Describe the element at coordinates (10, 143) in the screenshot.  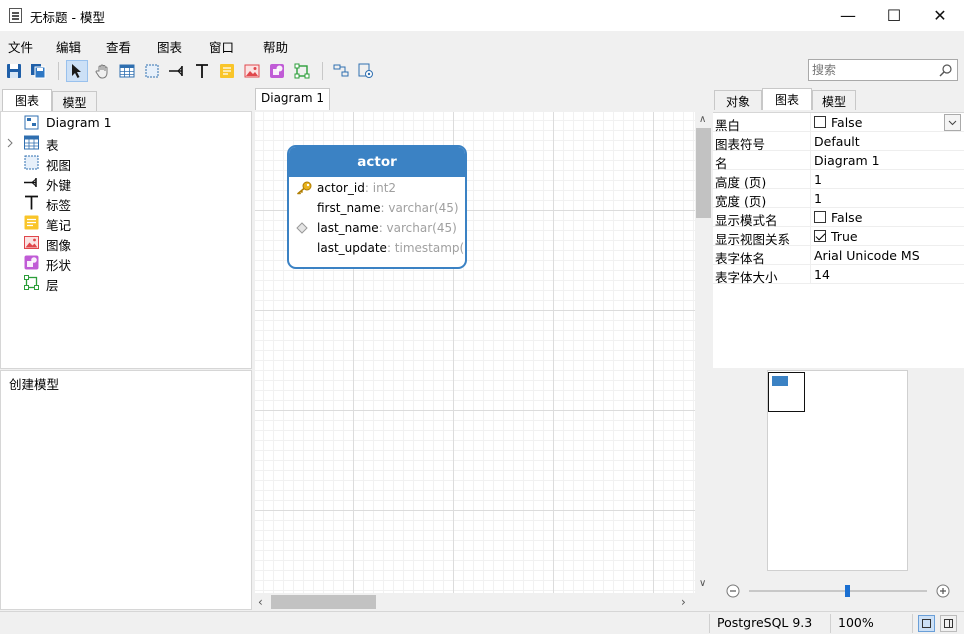
I see `chevron-right-icon` at that location.